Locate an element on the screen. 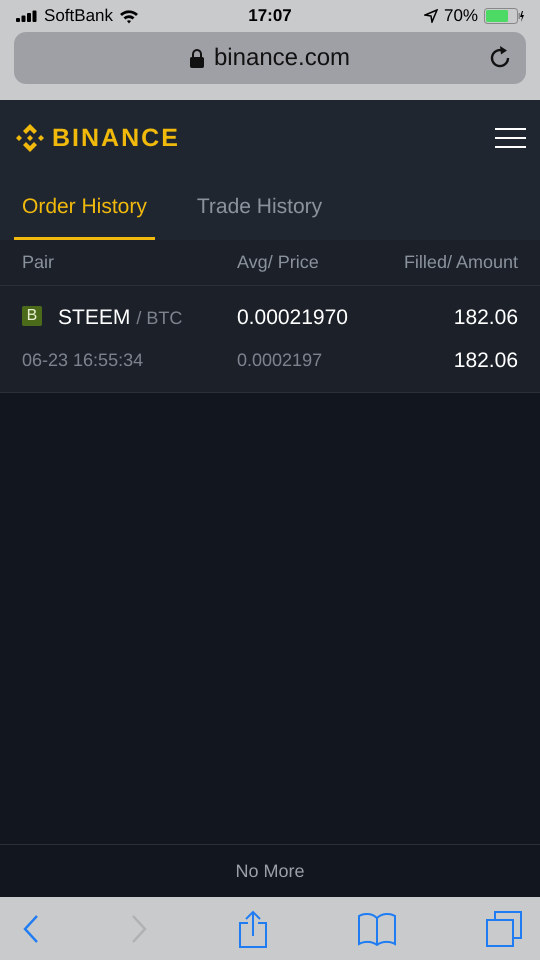 This screenshot has height=960, width=540. logo-text: BINANCE is located at coordinates (116, 138).